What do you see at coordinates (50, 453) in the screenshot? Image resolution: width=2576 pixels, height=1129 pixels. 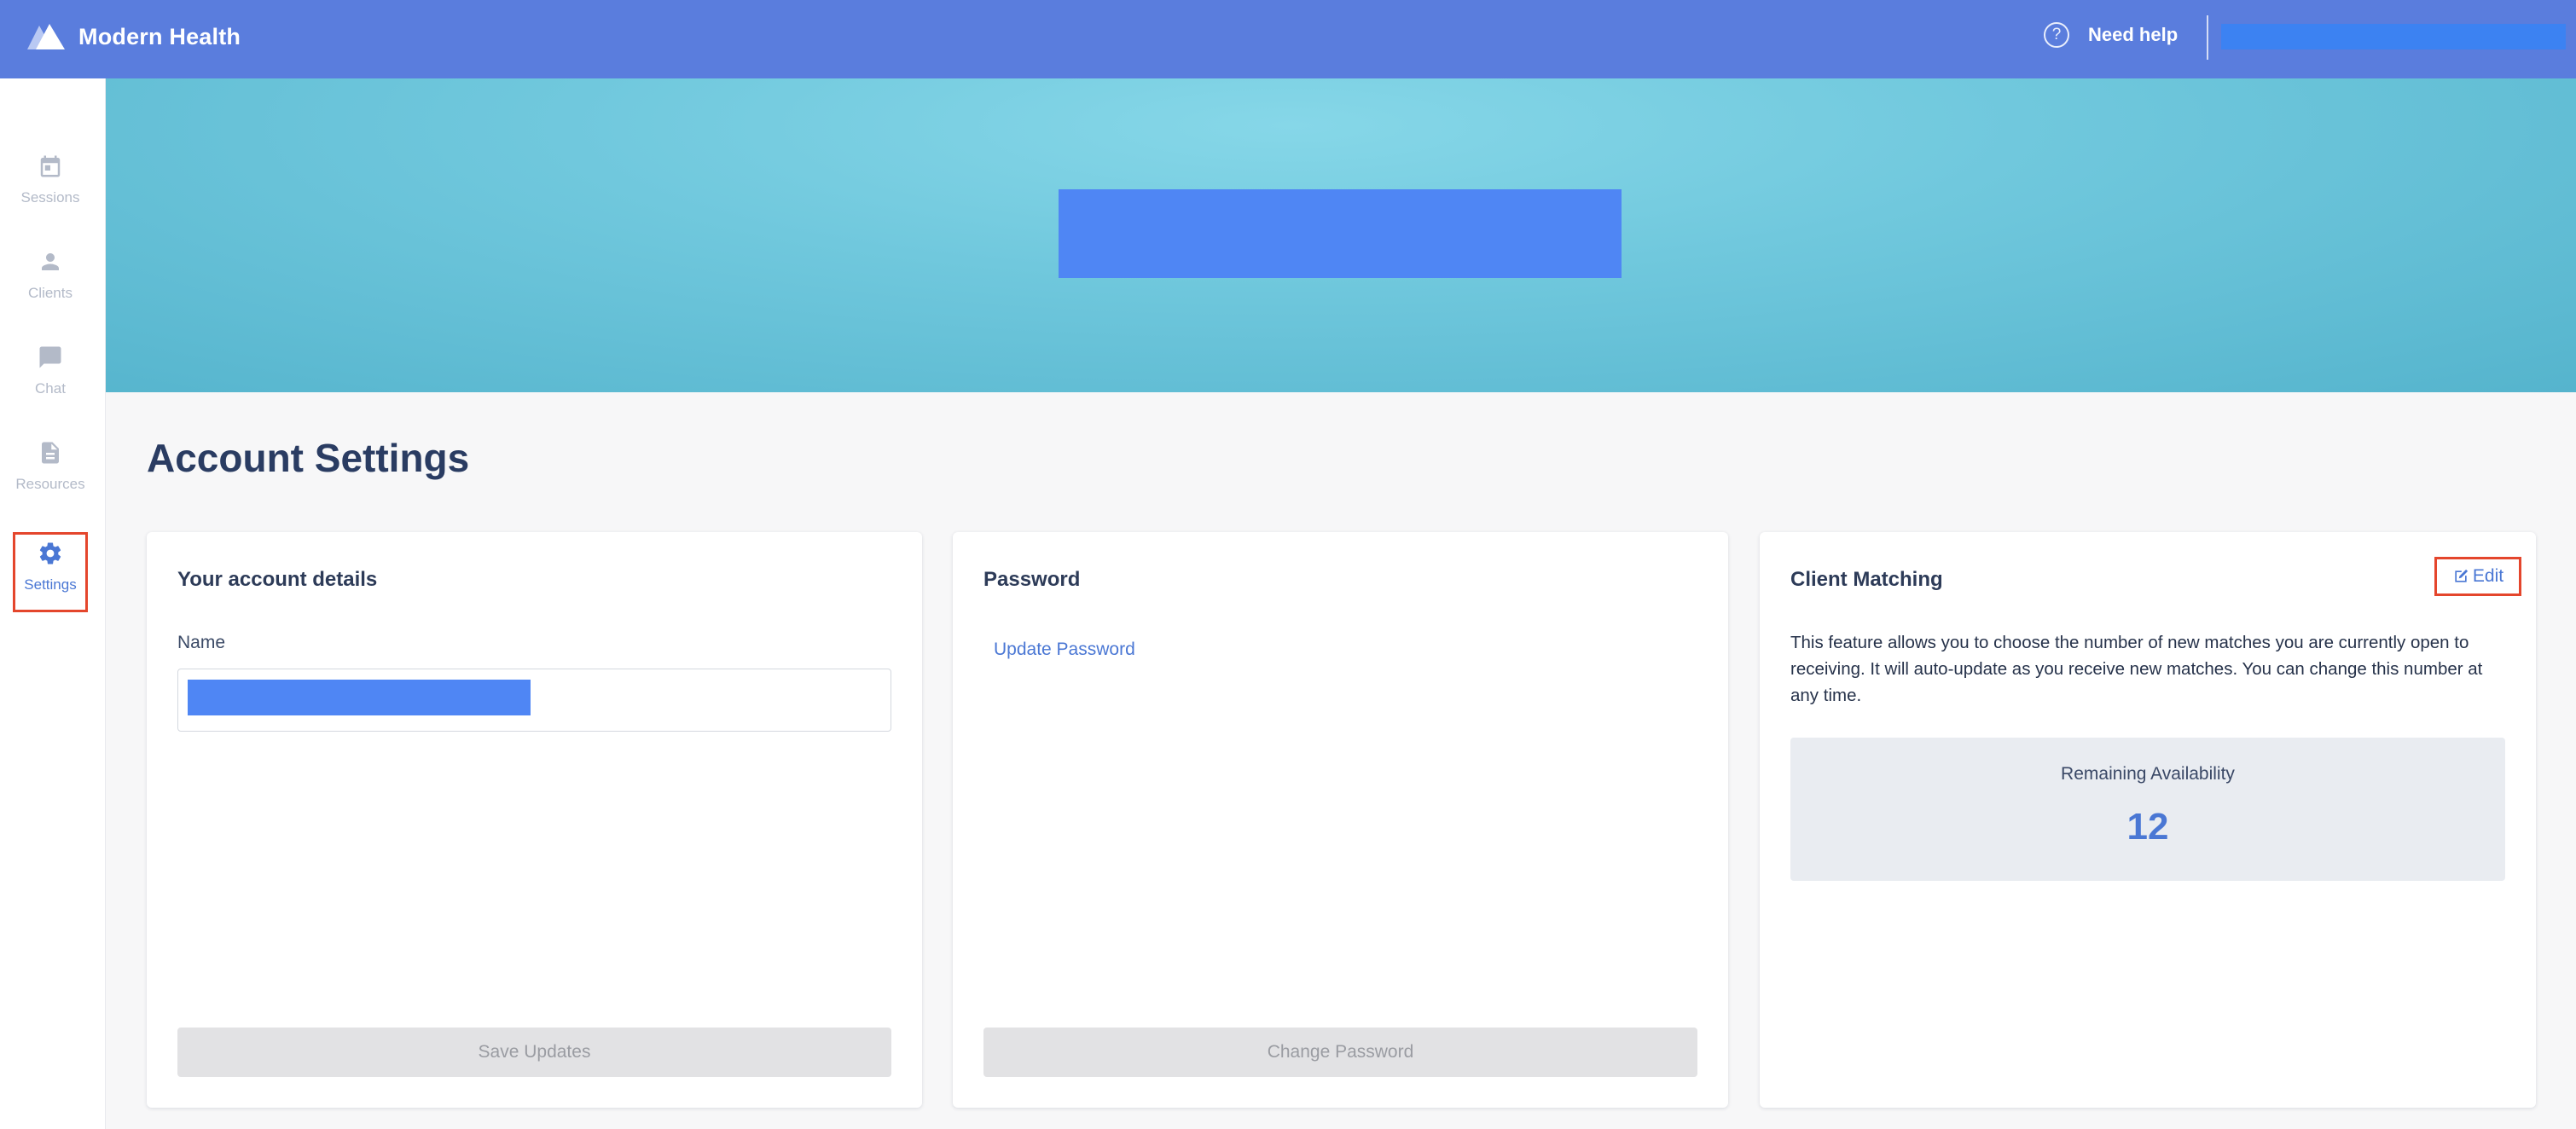 I see `document-icon` at bounding box center [50, 453].